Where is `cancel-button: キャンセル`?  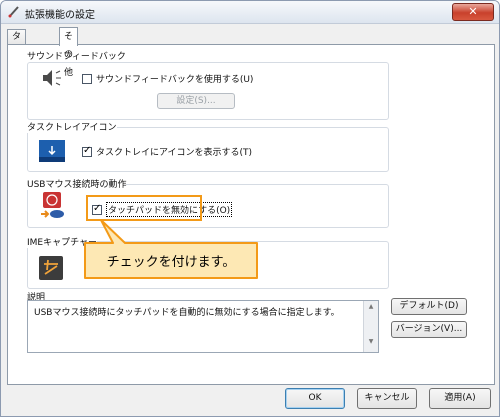
cancel-button: キャンセル is located at coordinates (387, 398).